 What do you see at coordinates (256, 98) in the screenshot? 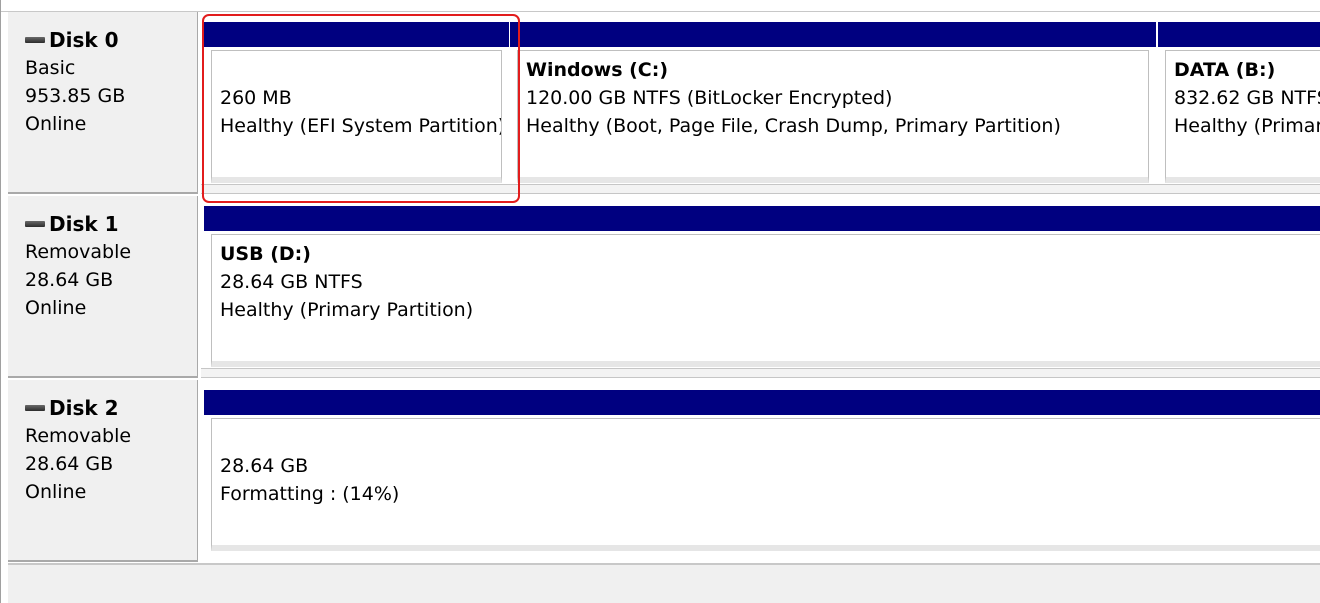
I see `partition-info: 260 MB` at bounding box center [256, 98].